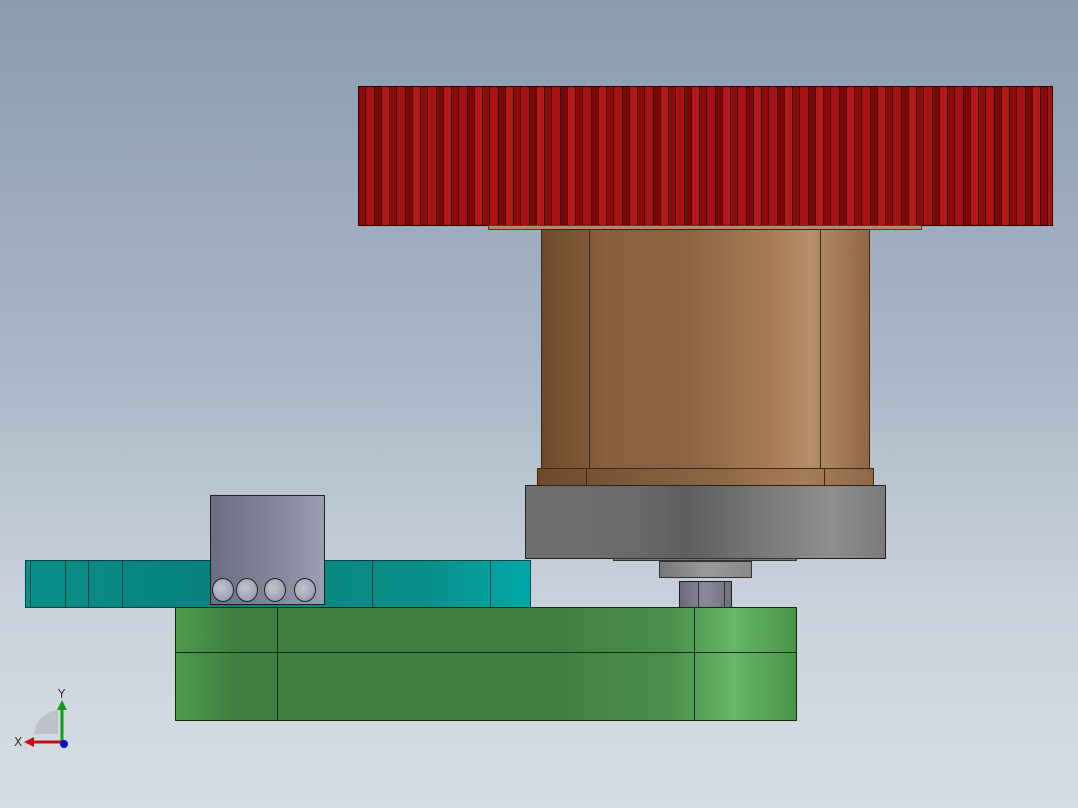 This screenshot has width=1078, height=808. Describe the element at coordinates (486, 652) in the screenshot. I see `block-edge-horizontal` at that location.